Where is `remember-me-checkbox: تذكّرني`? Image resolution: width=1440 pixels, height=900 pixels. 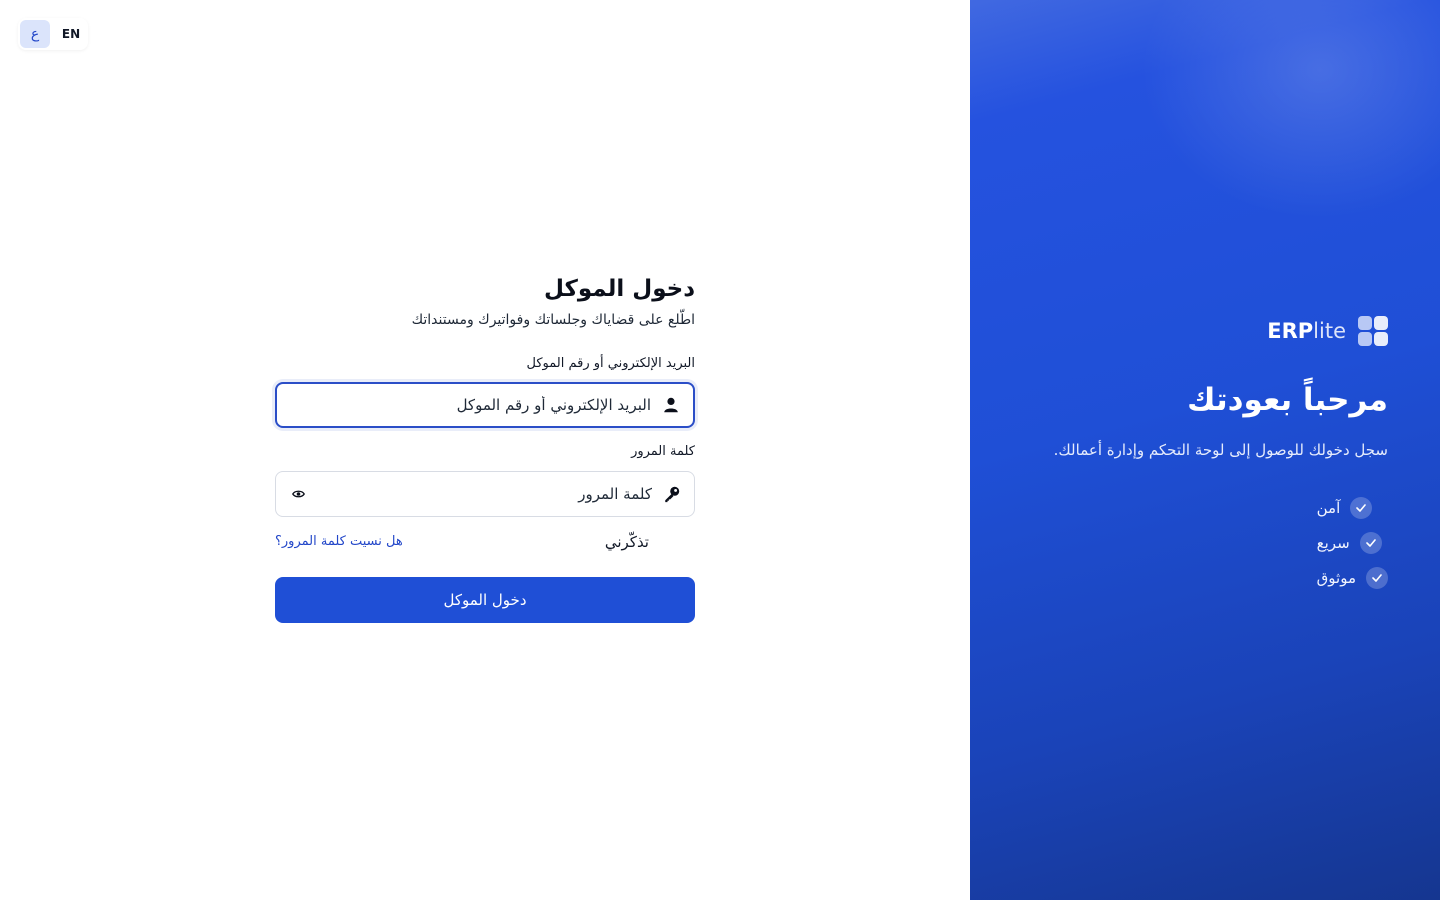
remember-me-checkbox: تذكّرني is located at coordinates (639, 542).